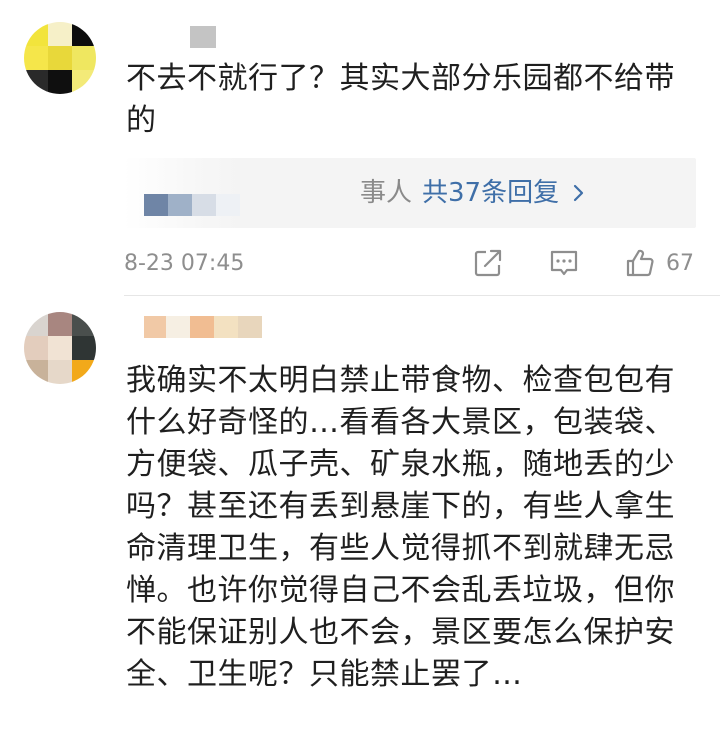 Image resolution: width=720 pixels, height=746 pixels. I want to click on timestamp: 8-23 07:45, so click(184, 263).